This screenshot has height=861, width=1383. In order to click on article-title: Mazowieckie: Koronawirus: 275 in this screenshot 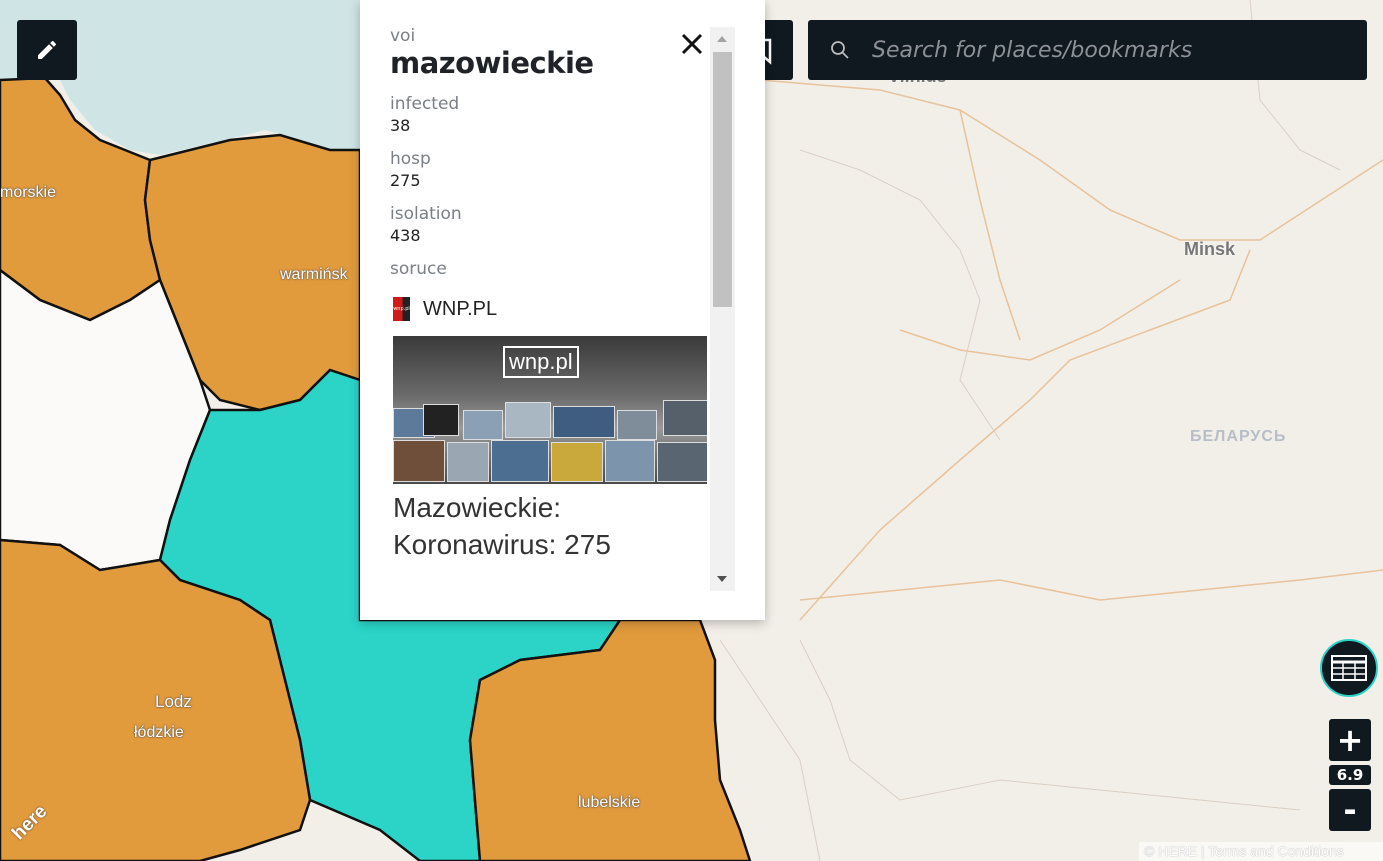, I will do `click(551, 526)`.